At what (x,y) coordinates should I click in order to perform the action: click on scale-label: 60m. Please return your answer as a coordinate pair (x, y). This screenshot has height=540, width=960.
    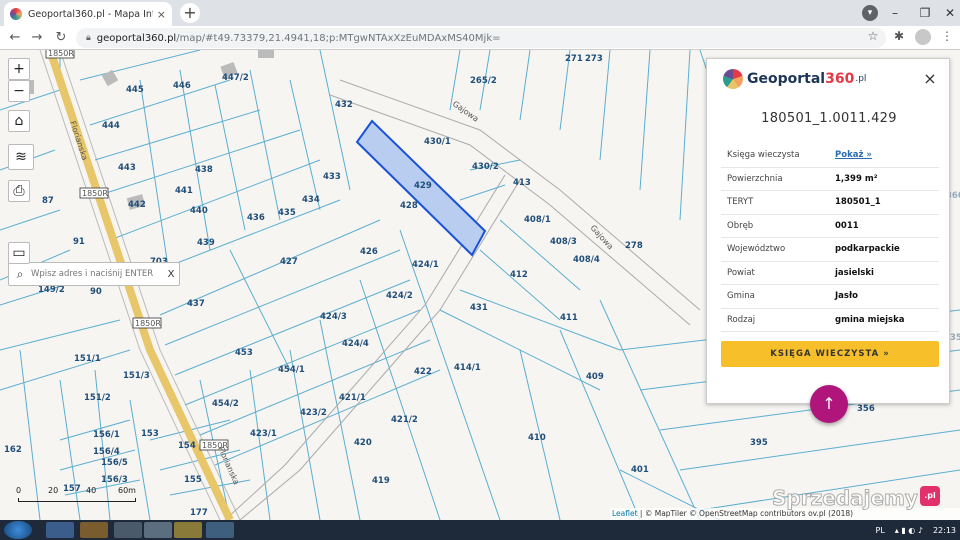
    Looking at the image, I should click on (127, 490).